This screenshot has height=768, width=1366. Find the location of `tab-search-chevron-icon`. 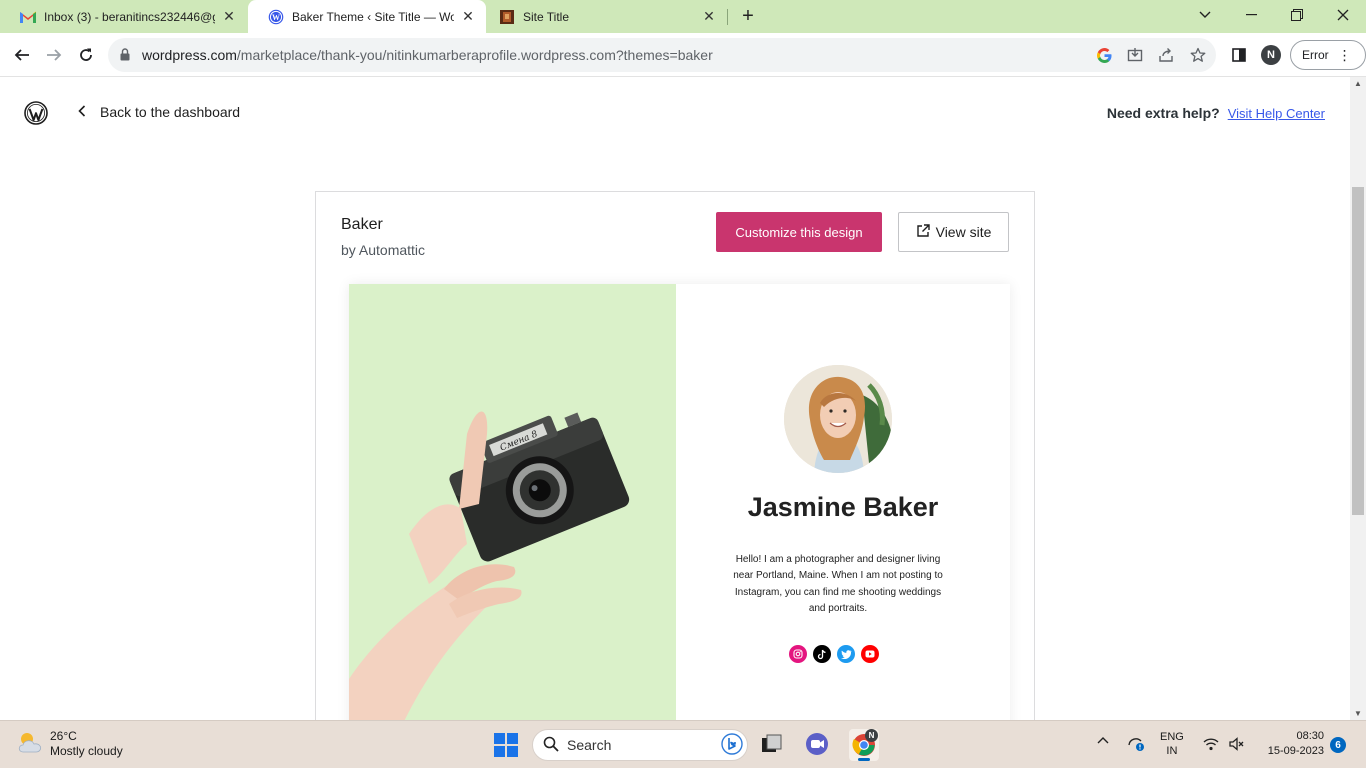

tab-search-chevron-icon is located at coordinates (1205, 15).